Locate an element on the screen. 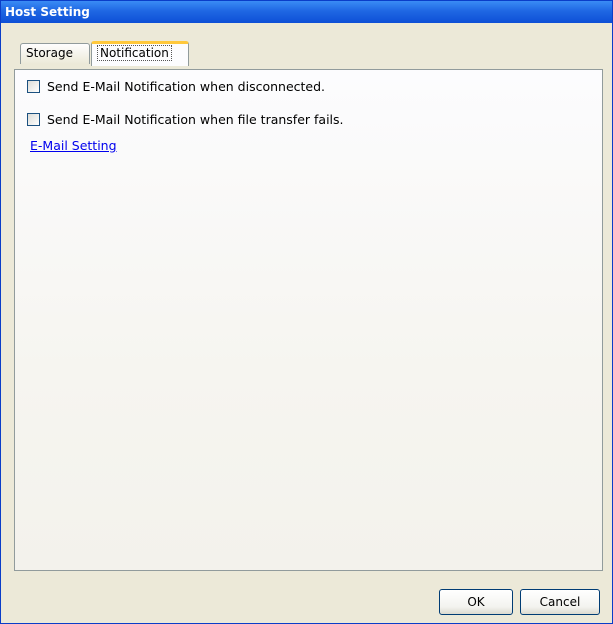  tab-storage-label: Storage is located at coordinates (49, 53).